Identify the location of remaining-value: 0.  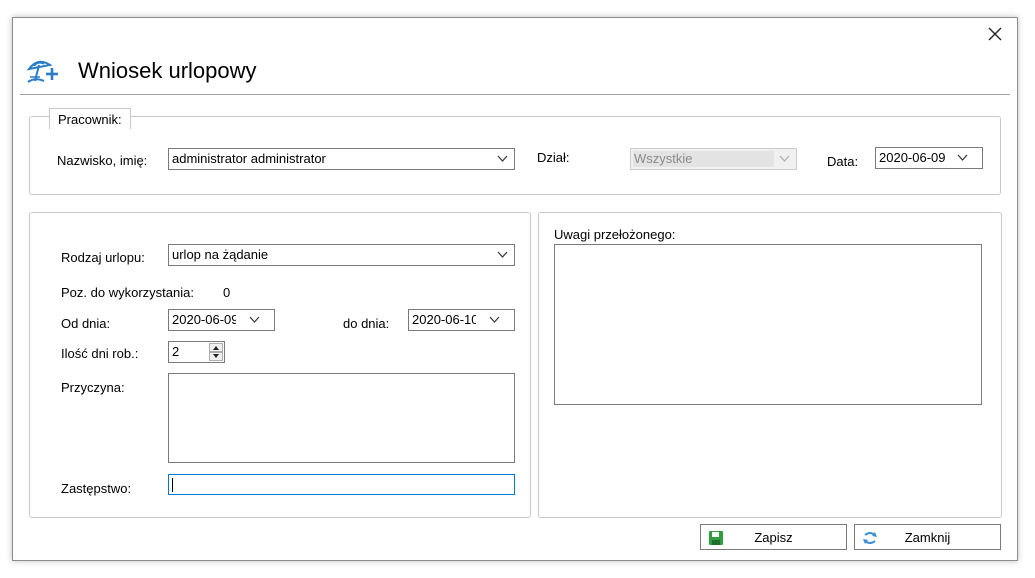
(227, 292).